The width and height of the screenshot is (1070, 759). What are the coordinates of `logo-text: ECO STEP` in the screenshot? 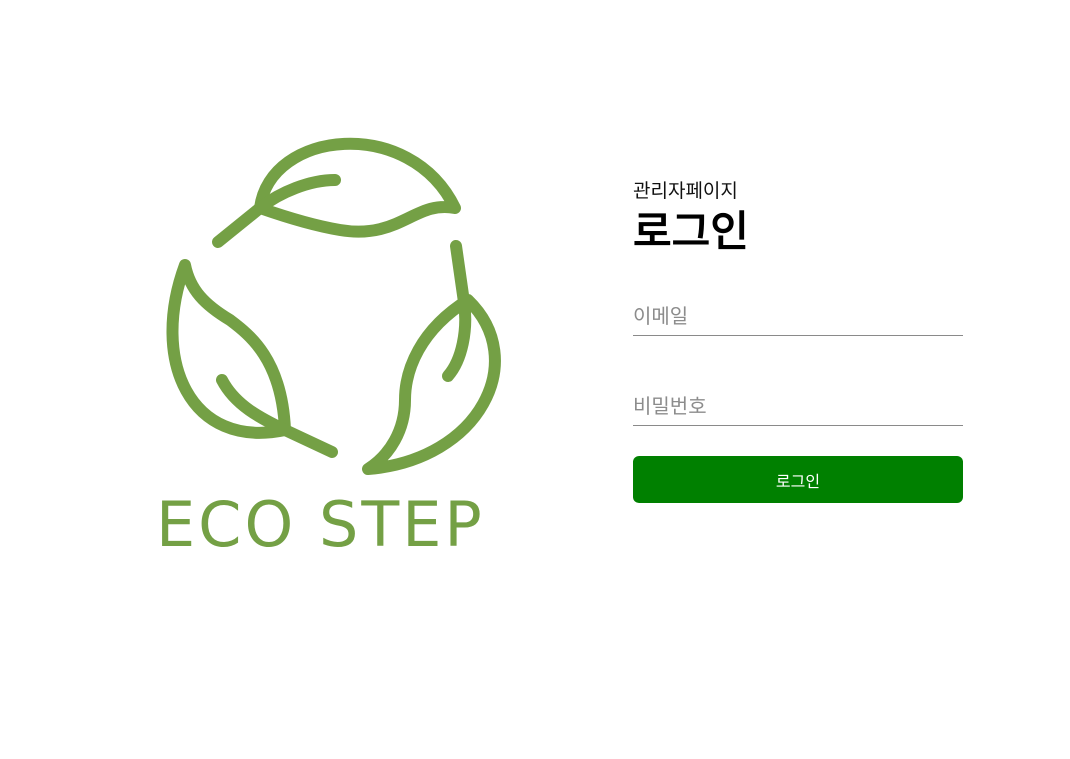 It's located at (320, 524).